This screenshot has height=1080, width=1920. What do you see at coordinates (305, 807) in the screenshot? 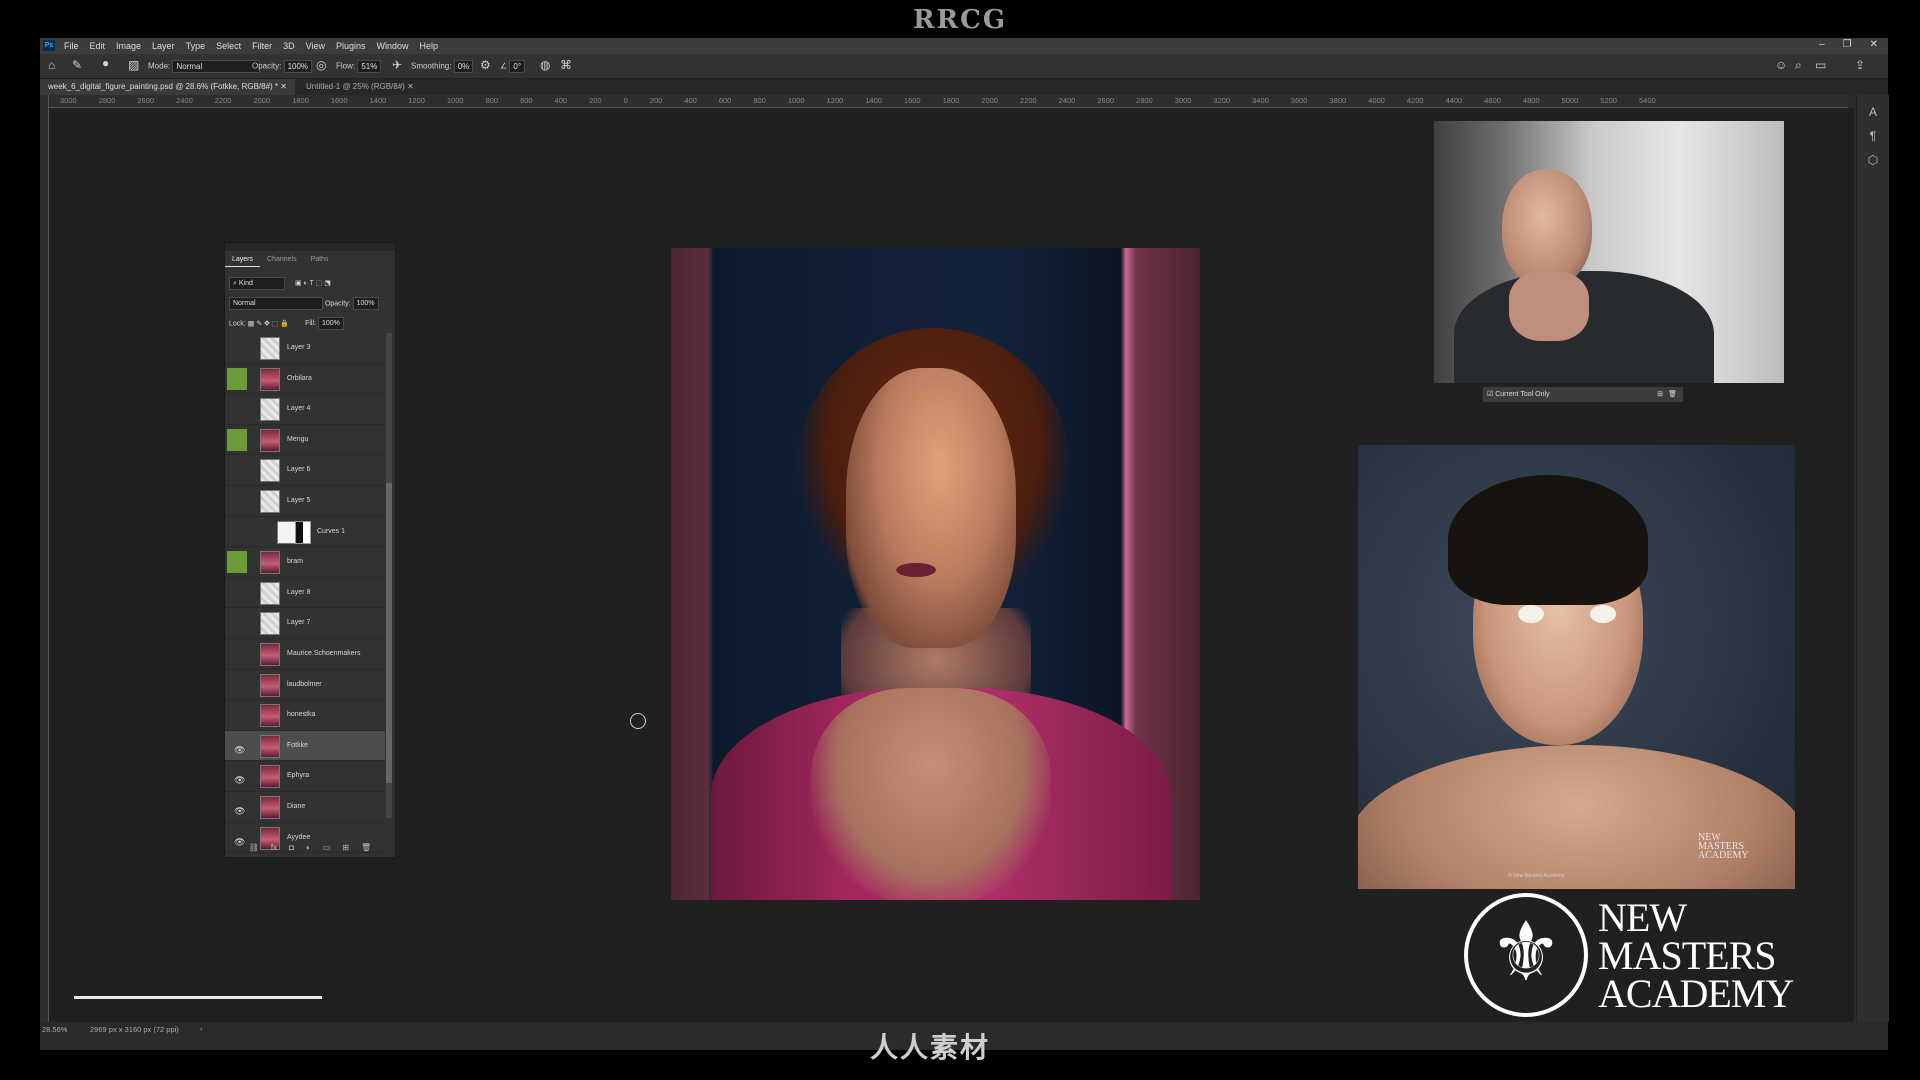
I see `layer-row: 👁 Diane` at bounding box center [305, 807].